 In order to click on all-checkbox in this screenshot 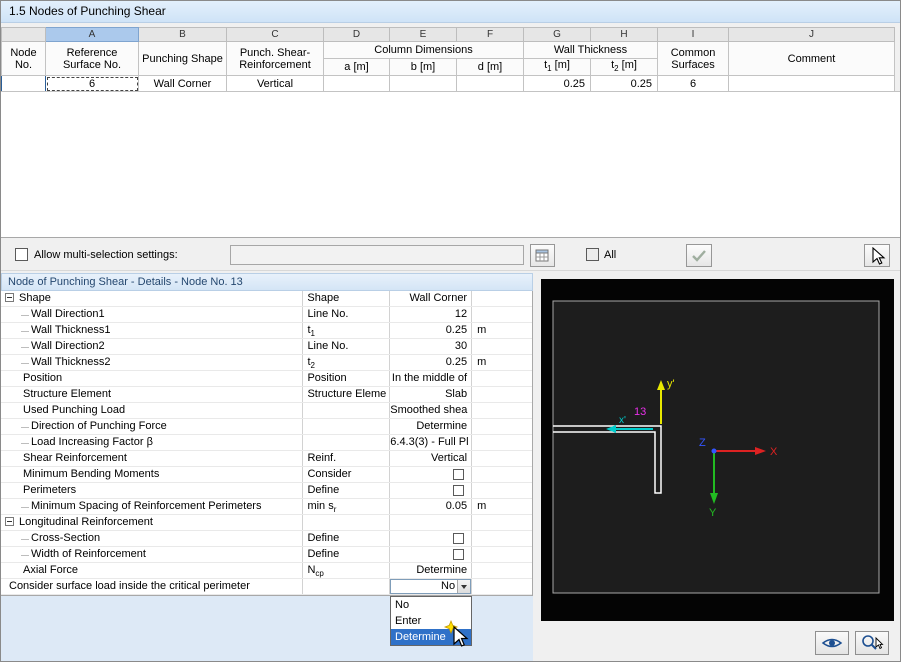, I will do `click(592, 254)`.